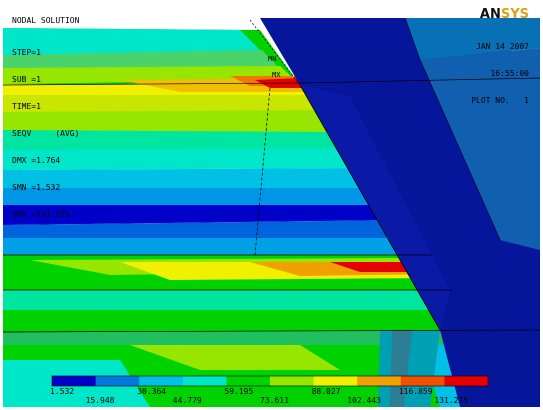 This screenshot has width=543, height=410. What do you see at coordinates (276, 75) in the screenshot?
I see `mx-marker: MX` at bounding box center [276, 75].